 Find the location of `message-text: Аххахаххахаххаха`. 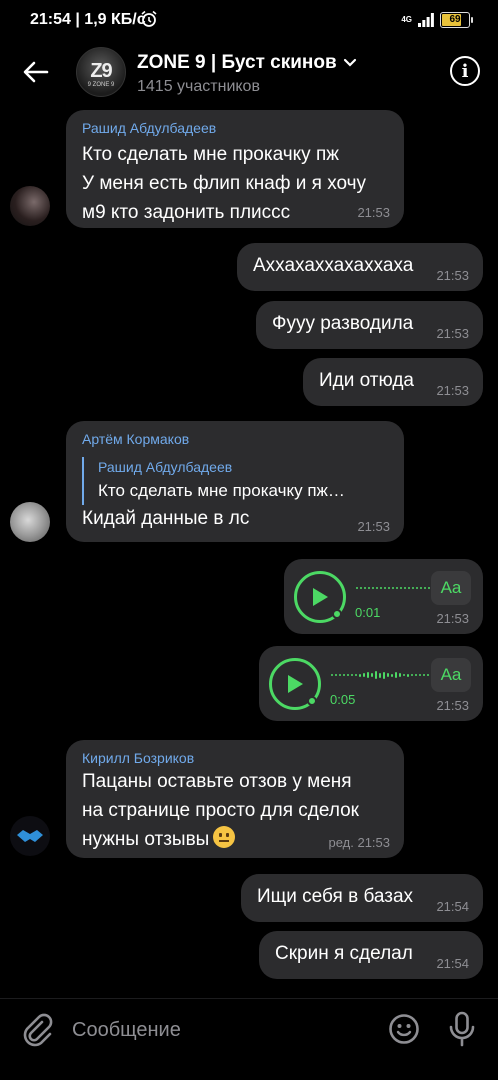

message-text: Аххахаххахаххаха is located at coordinates (333, 265).